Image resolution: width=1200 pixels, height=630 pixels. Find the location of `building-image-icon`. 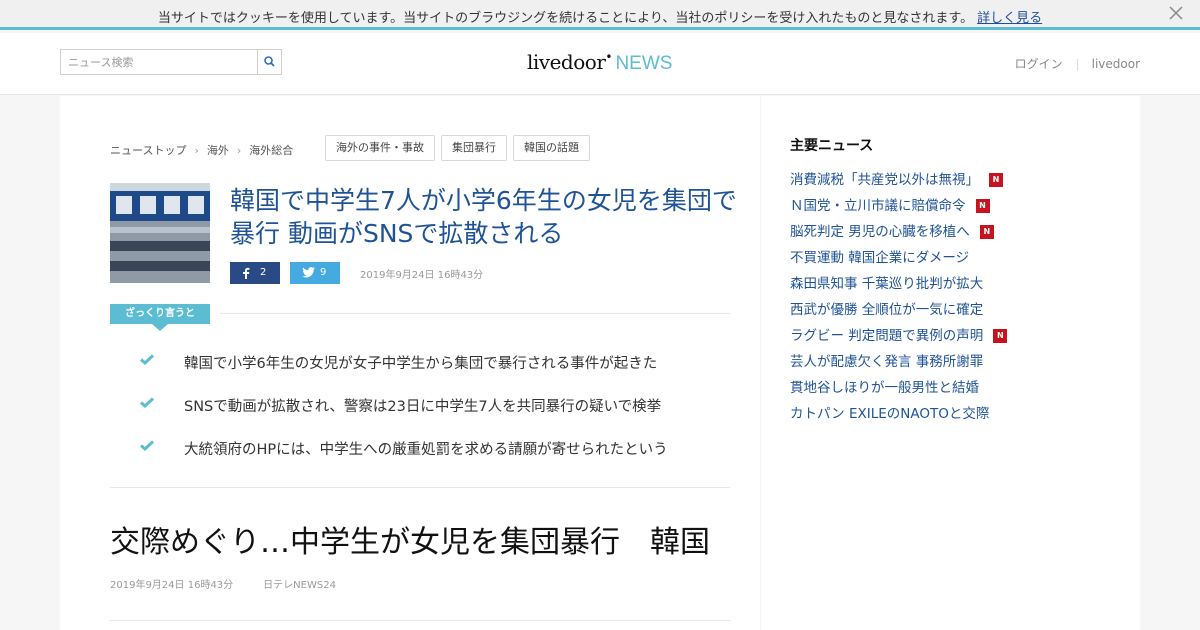

building-image-icon is located at coordinates (160, 233).